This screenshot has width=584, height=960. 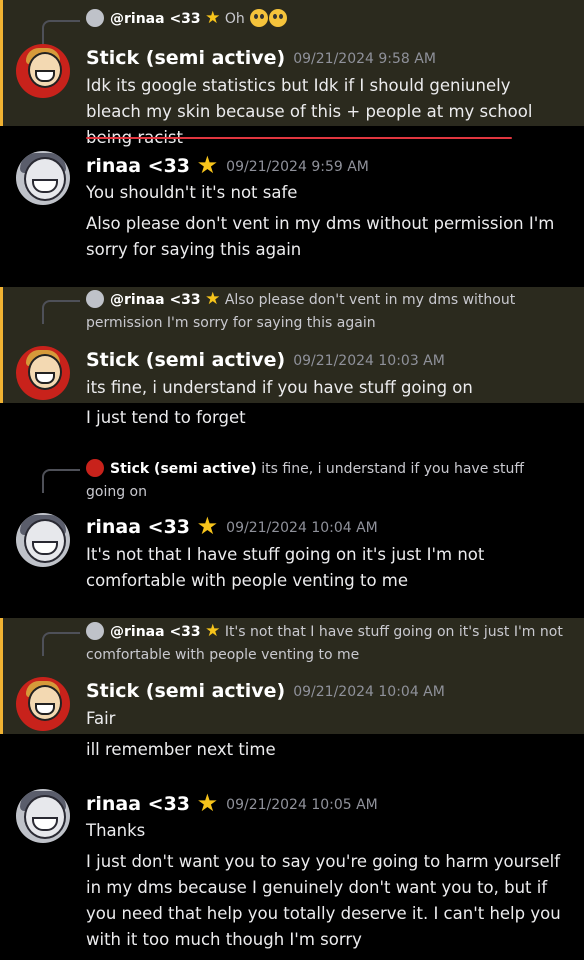 I want to click on reply-text: Oh, so click(x=234, y=19).